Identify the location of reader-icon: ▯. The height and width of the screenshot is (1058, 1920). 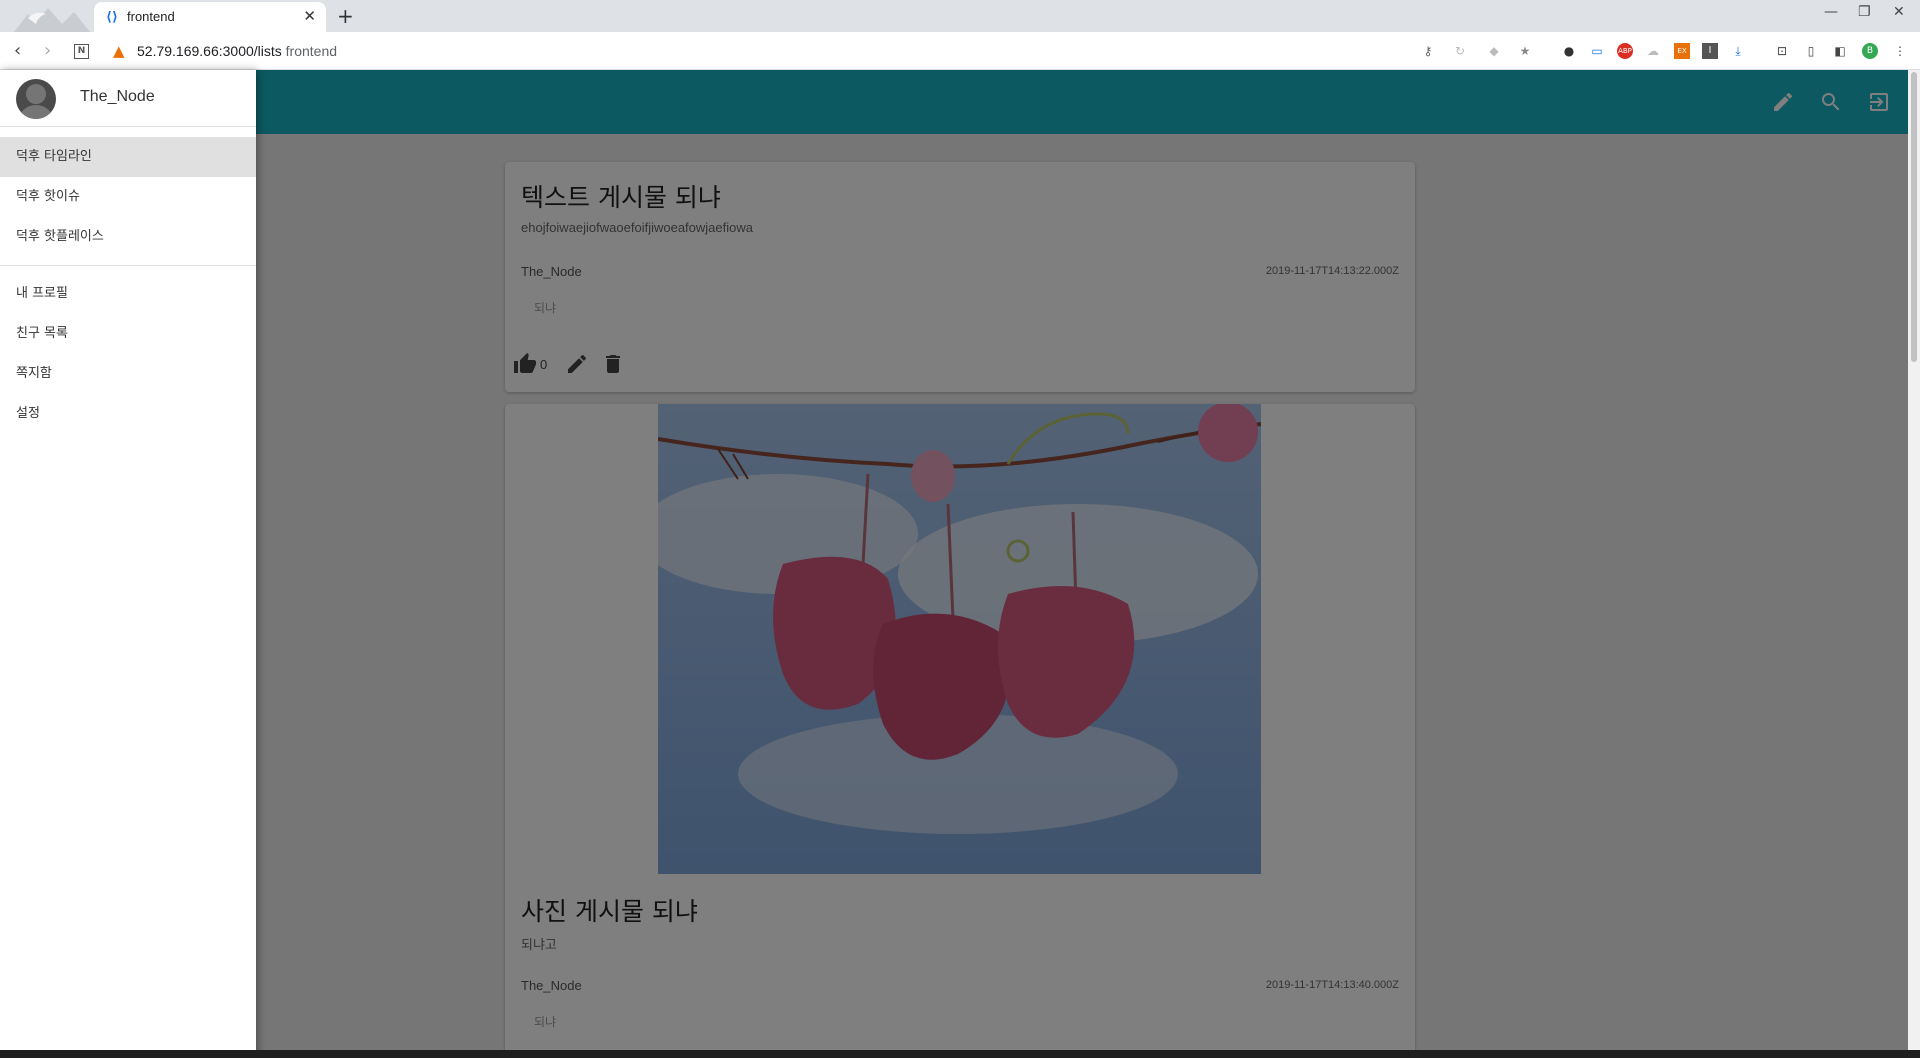
(1811, 51).